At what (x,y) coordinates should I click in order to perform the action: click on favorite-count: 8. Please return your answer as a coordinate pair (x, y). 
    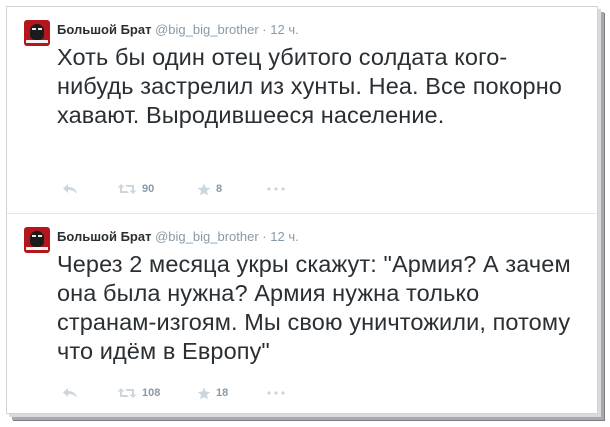
    Looking at the image, I should click on (219, 189).